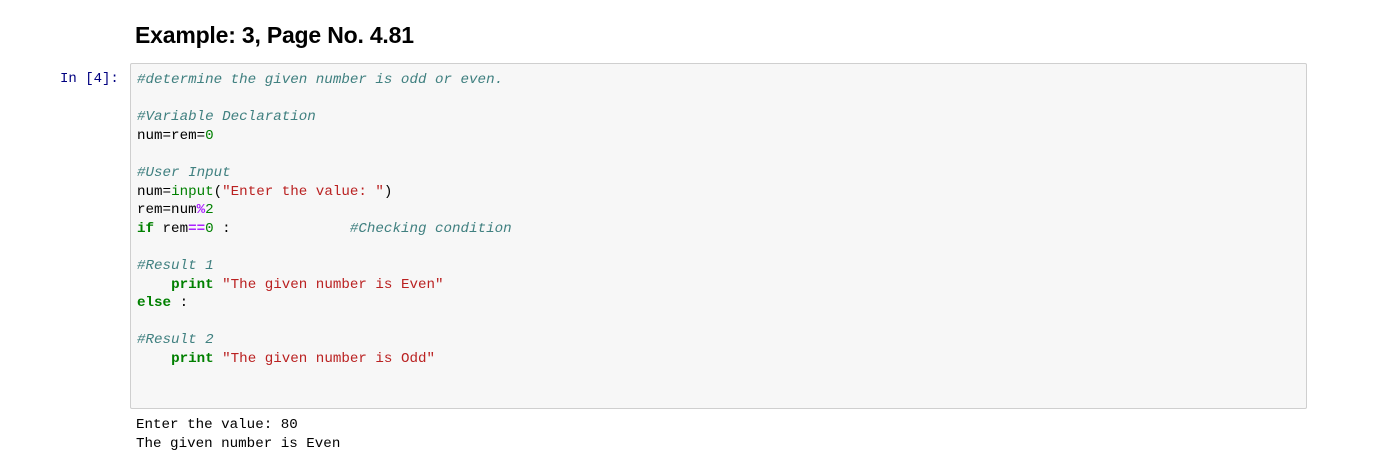 This screenshot has height=471, width=1384. Describe the element at coordinates (146, 228) in the screenshot. I see `code-keyword: if` at that location.